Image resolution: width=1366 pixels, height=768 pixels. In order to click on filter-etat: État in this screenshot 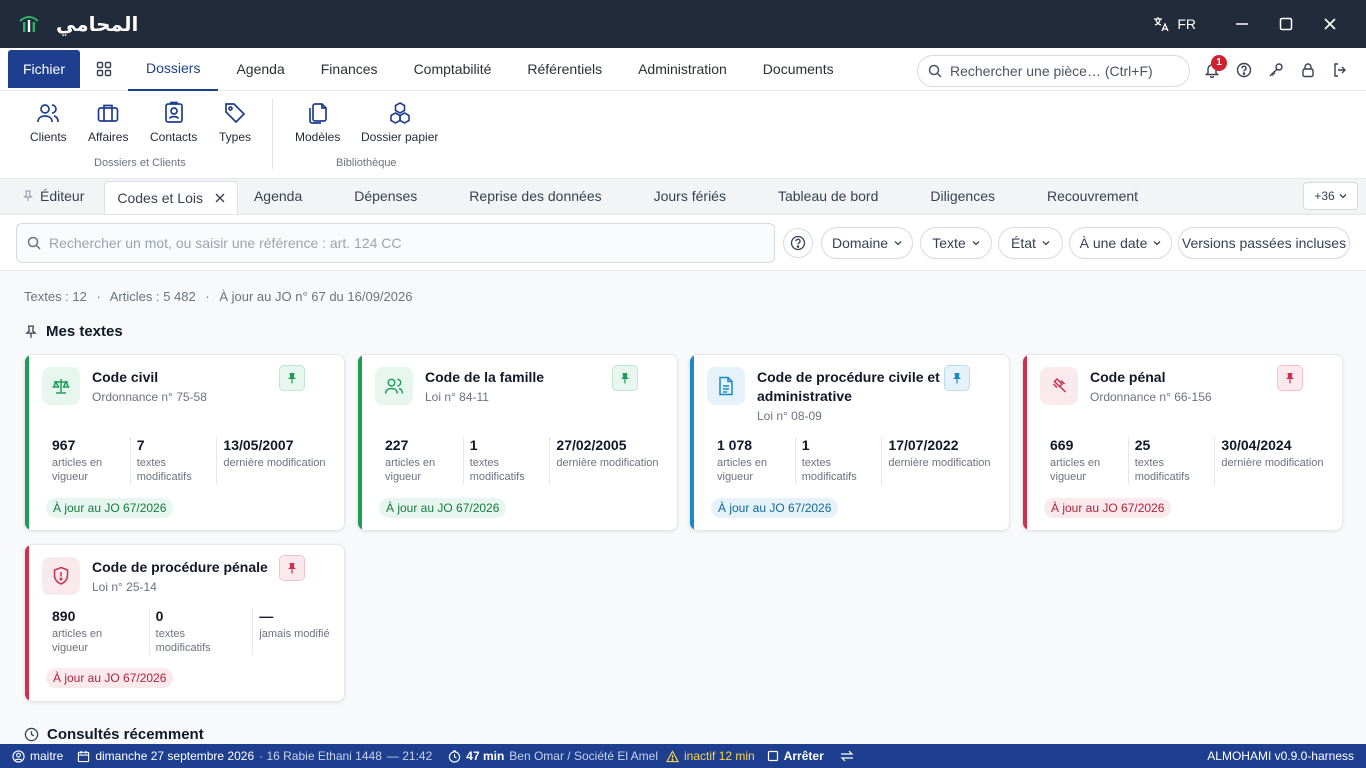, I will do `click(1030, 243)`.